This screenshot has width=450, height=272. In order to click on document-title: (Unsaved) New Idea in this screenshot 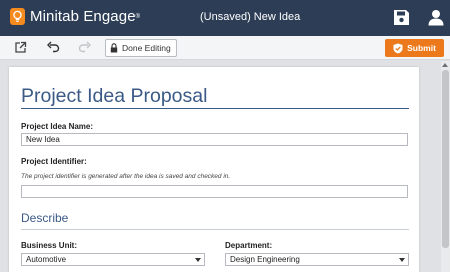, I will do `click(250, 17)`.